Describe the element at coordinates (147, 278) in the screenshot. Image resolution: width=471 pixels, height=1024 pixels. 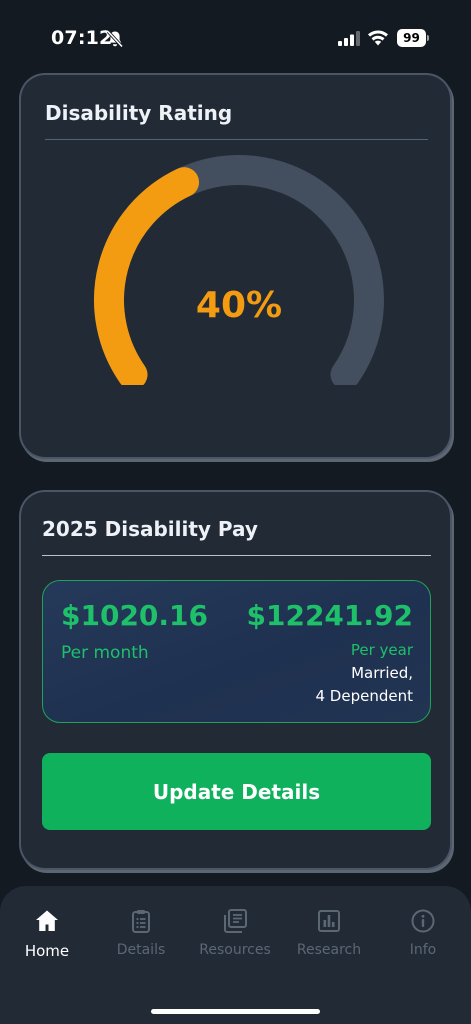
I see `gauge-fill` at that location.